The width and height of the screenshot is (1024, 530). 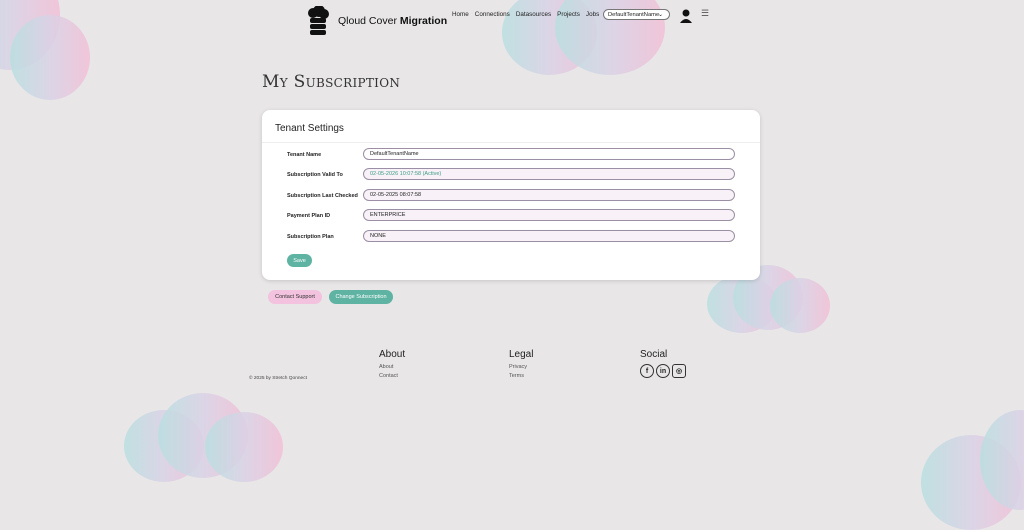 What do you see at coordinates (533, 14) in the screenshot?
I see `nav-datasources: Datasources` at bounding box center [533, 14].